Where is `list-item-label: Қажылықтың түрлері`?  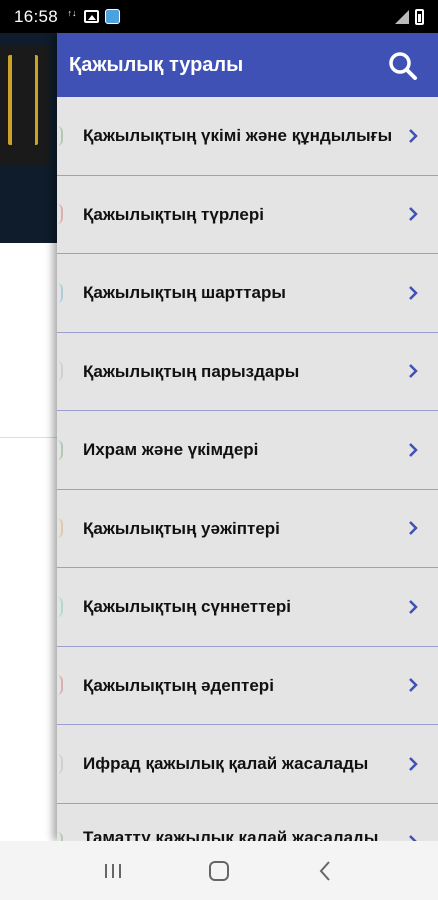 list-item-label: Қажылықтың түрлері is located at coordinates (173, 214).